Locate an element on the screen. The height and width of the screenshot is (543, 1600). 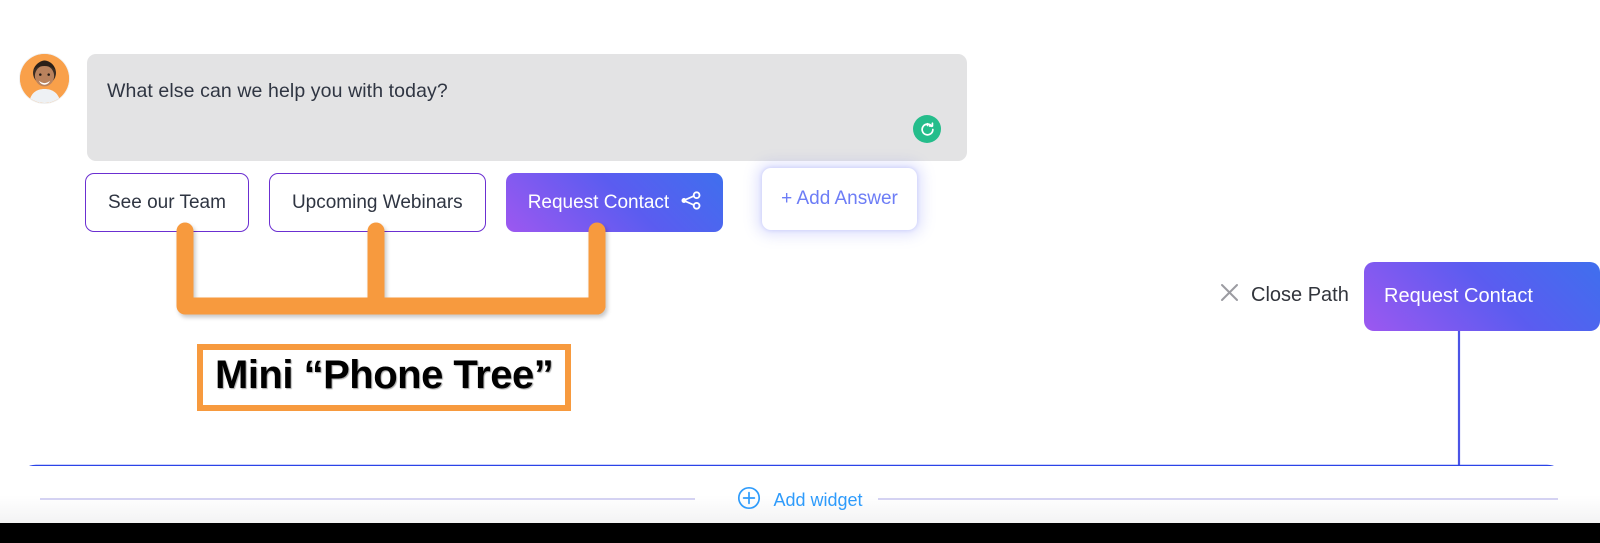
agent-message-bubble: What else can we help you with today? is located at coordinates (527, 107).